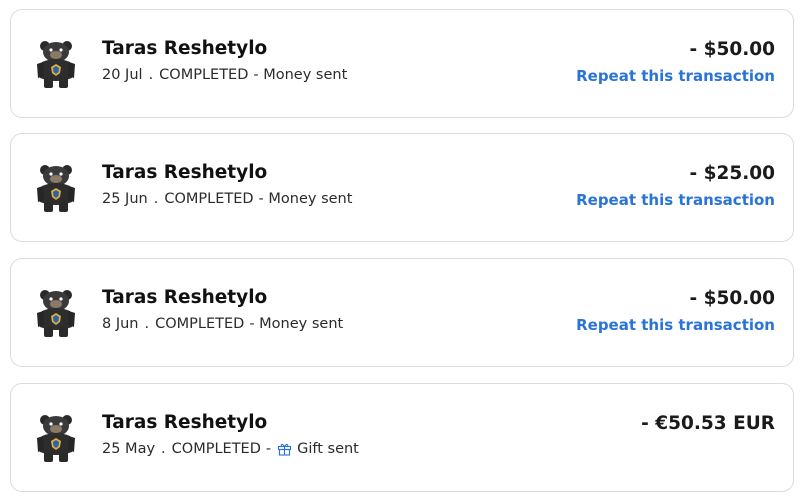 The width and height of the screenshot is (803, 503). What do you see at coordinates (122, 75) in the screenshot?
I see `transaction-date: 20 Jul` at bounding box center [122, 75].